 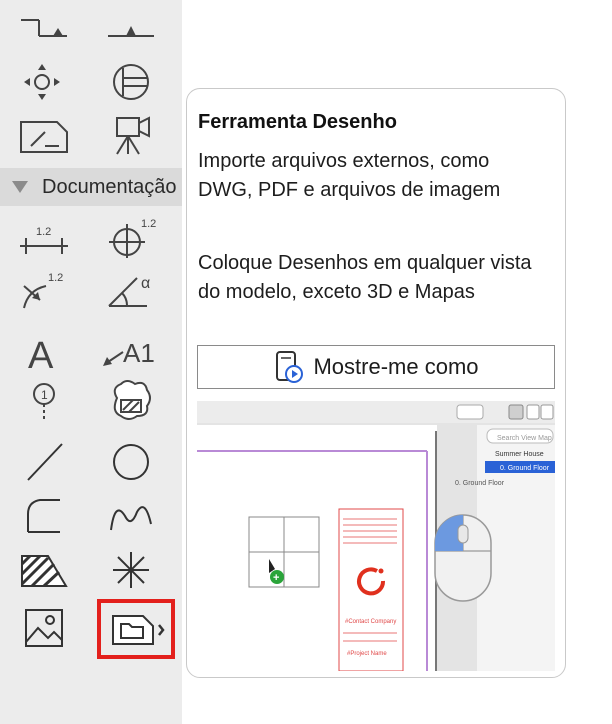 I want to click on arc-dimension-icon: 1.2, so click(x=43, y=290).